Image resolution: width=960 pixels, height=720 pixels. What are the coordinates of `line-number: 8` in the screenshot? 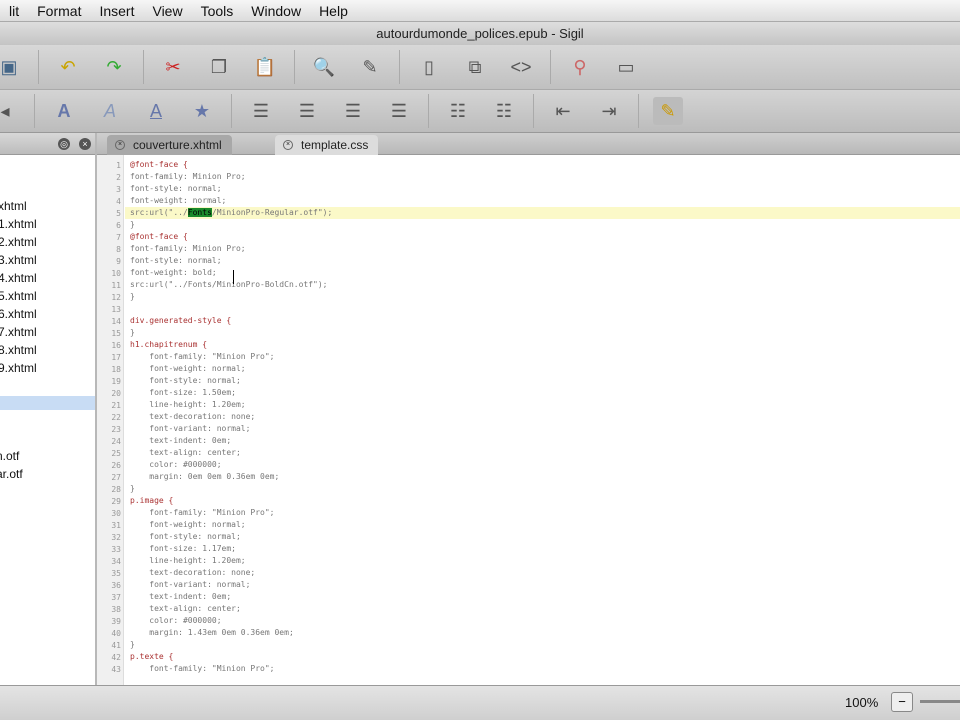 It's located at (118, 249).